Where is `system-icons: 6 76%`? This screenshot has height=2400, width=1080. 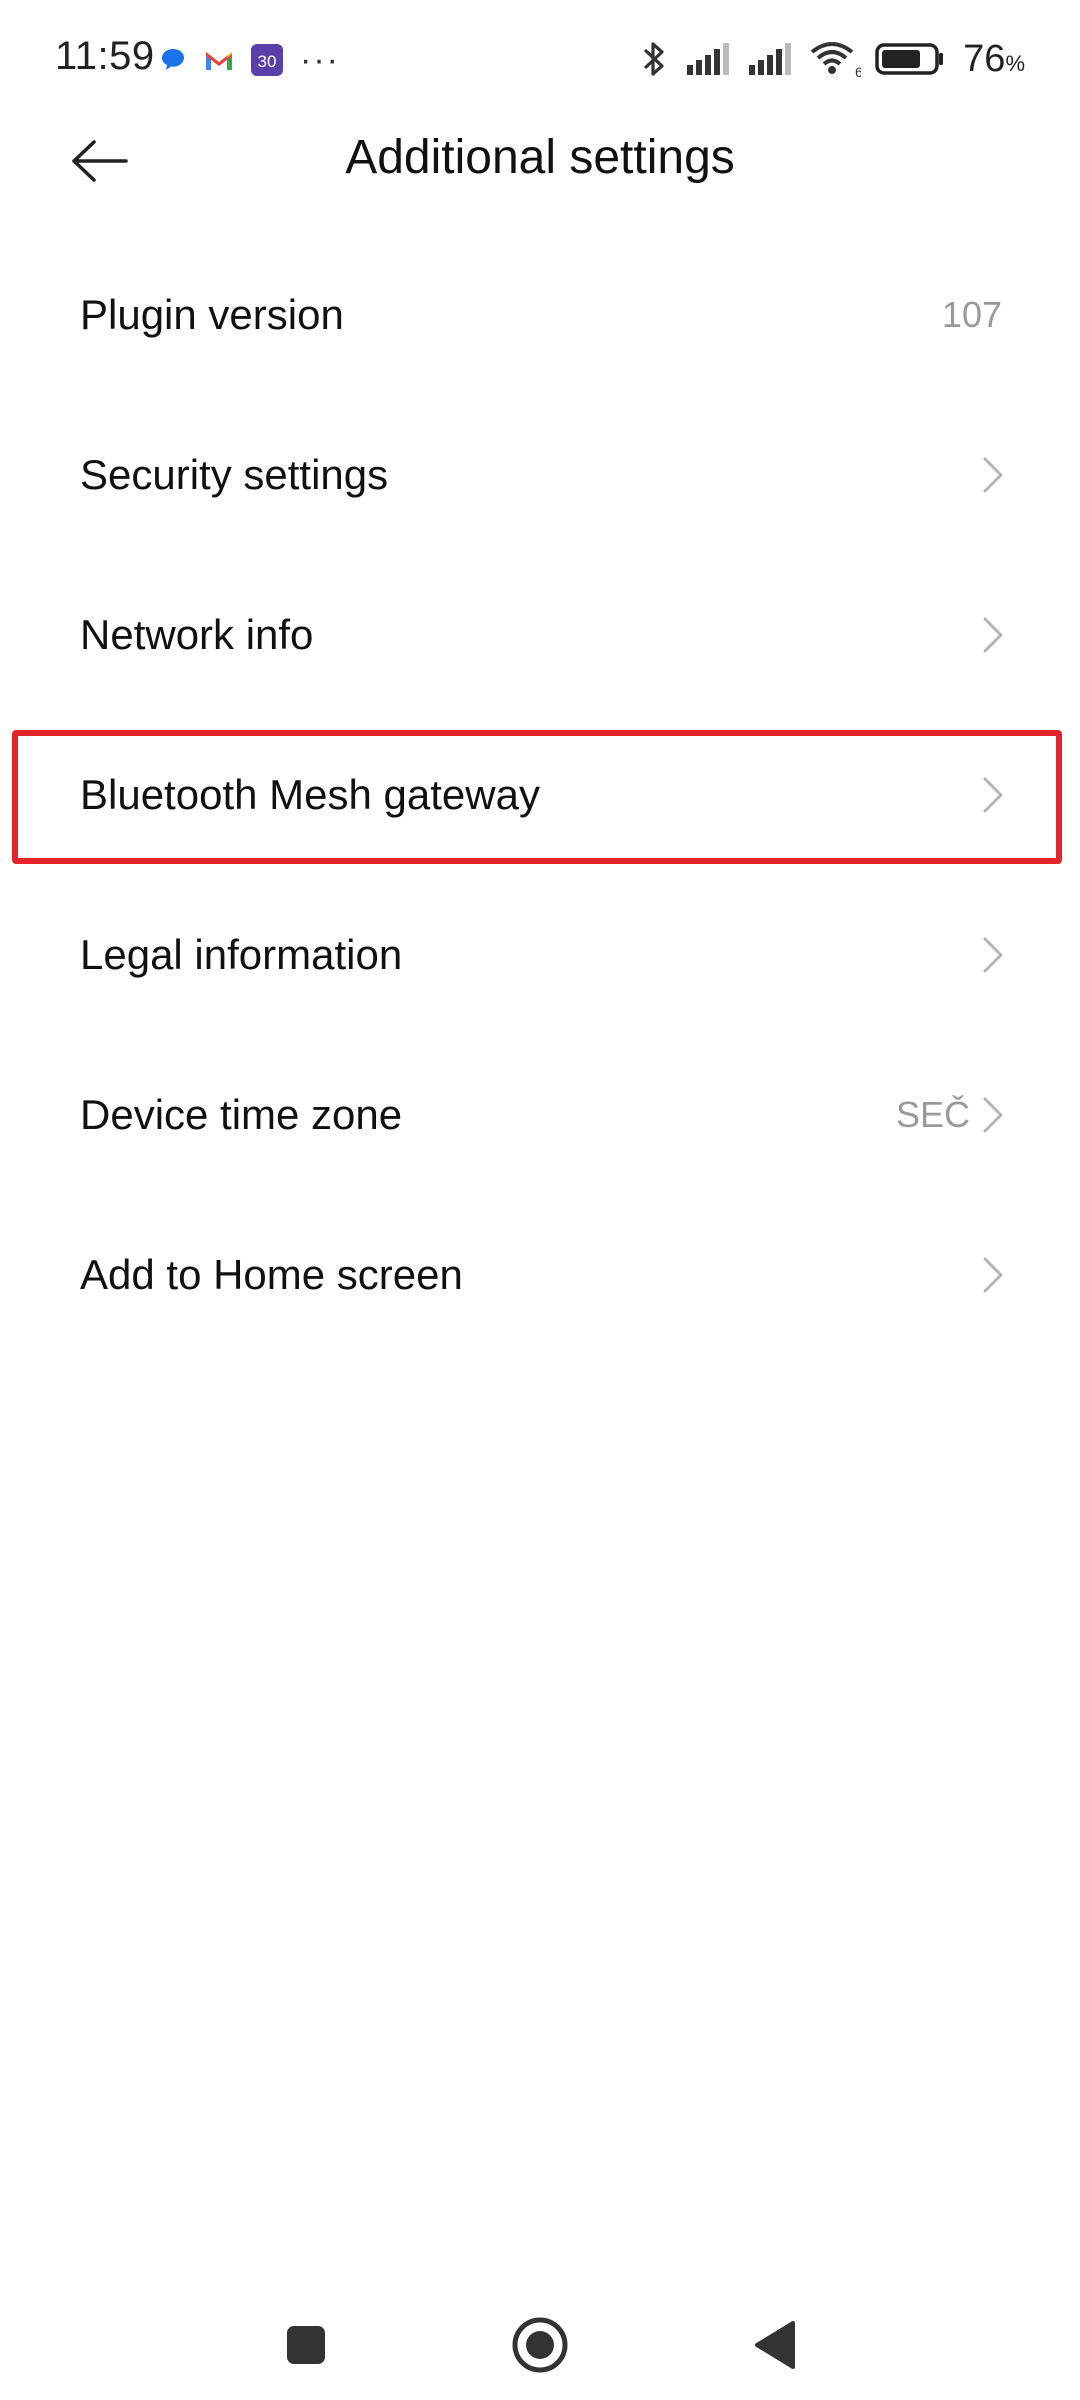
system-icons: 6 76% is located at coordinates (831, 59).